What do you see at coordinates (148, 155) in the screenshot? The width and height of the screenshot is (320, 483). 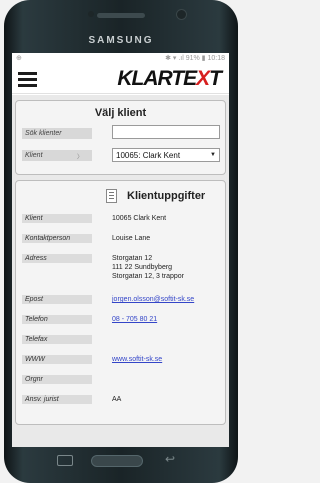 I see `client-select-value: 10065: Clark Kent` at bounding box center [148, 155].